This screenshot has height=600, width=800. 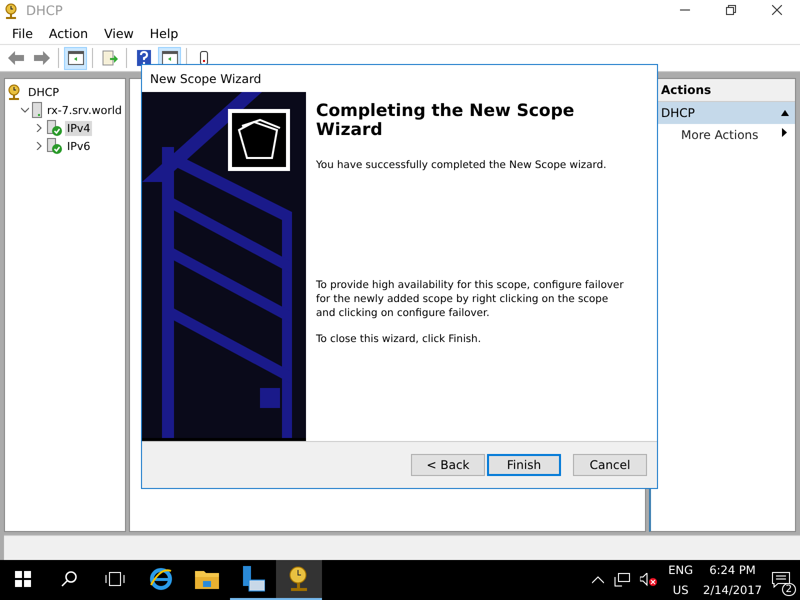 I want to click on clock-date: 2/14/2017, so click(x=732, y=590).